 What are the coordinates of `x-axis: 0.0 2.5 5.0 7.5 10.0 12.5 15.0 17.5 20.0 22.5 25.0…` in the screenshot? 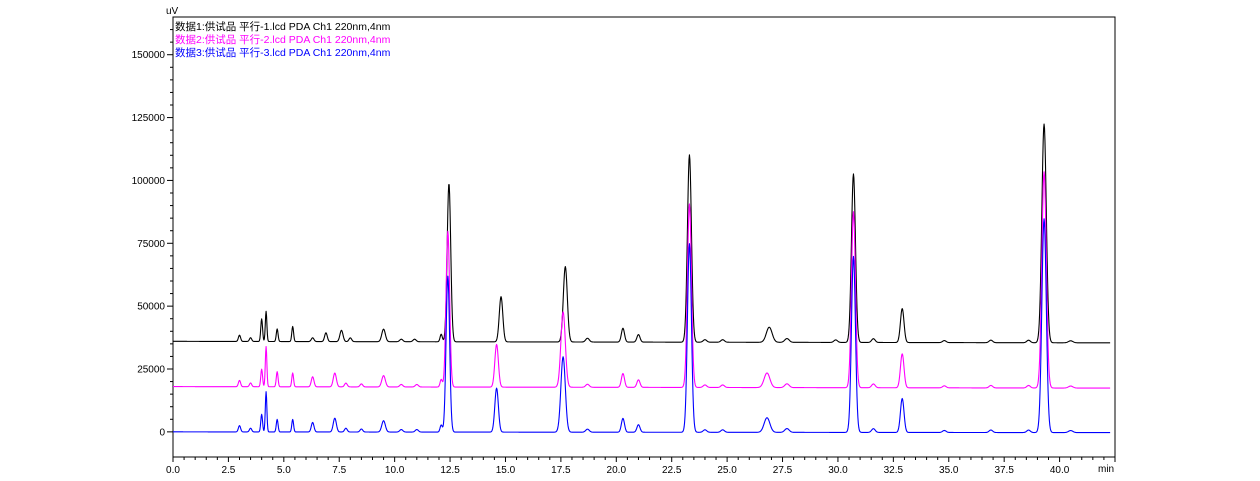 It's located at (641, 466).